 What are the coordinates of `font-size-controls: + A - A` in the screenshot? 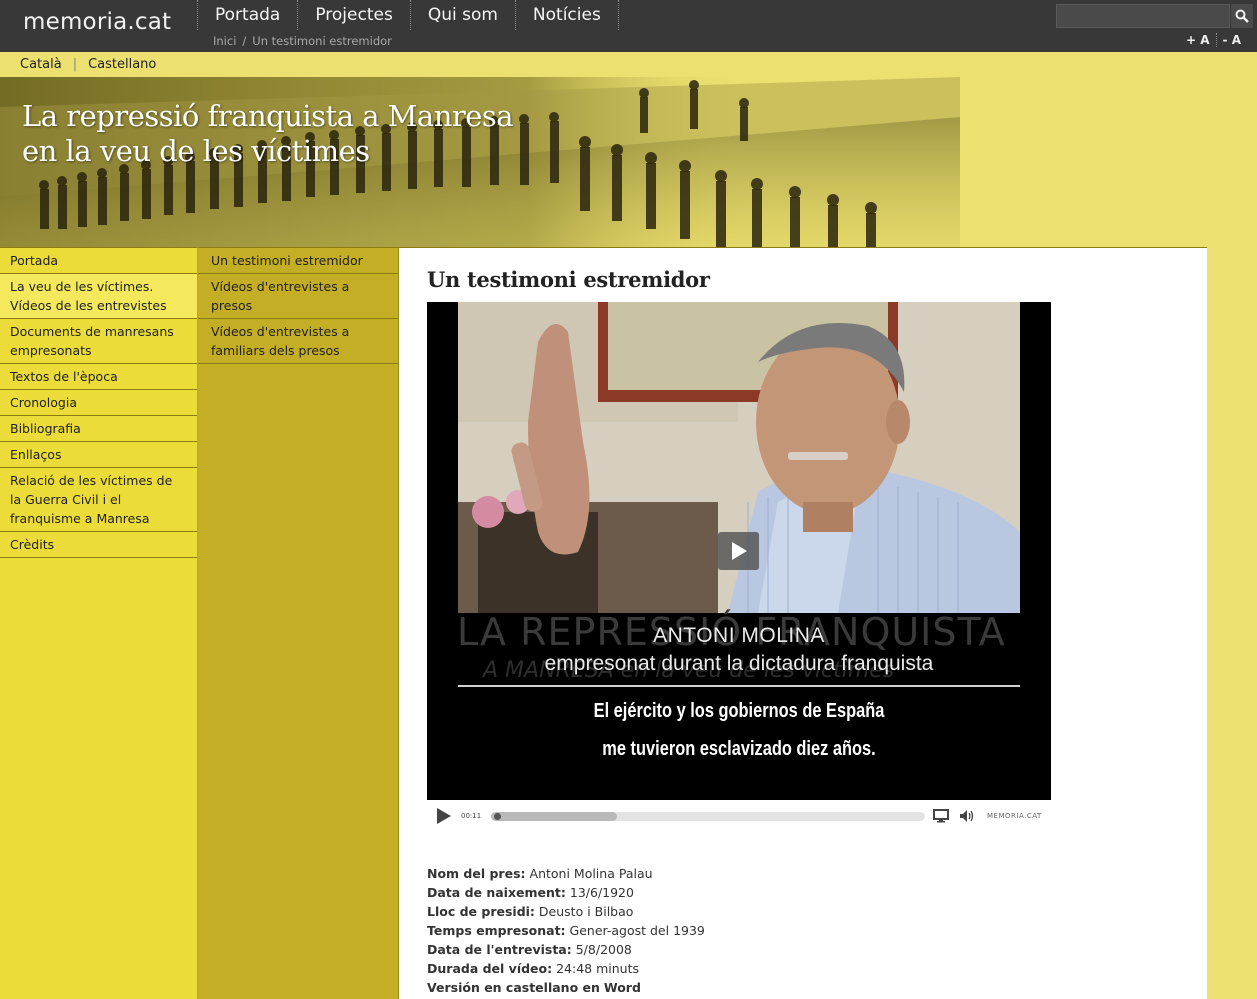 It's located at (1213, 40).